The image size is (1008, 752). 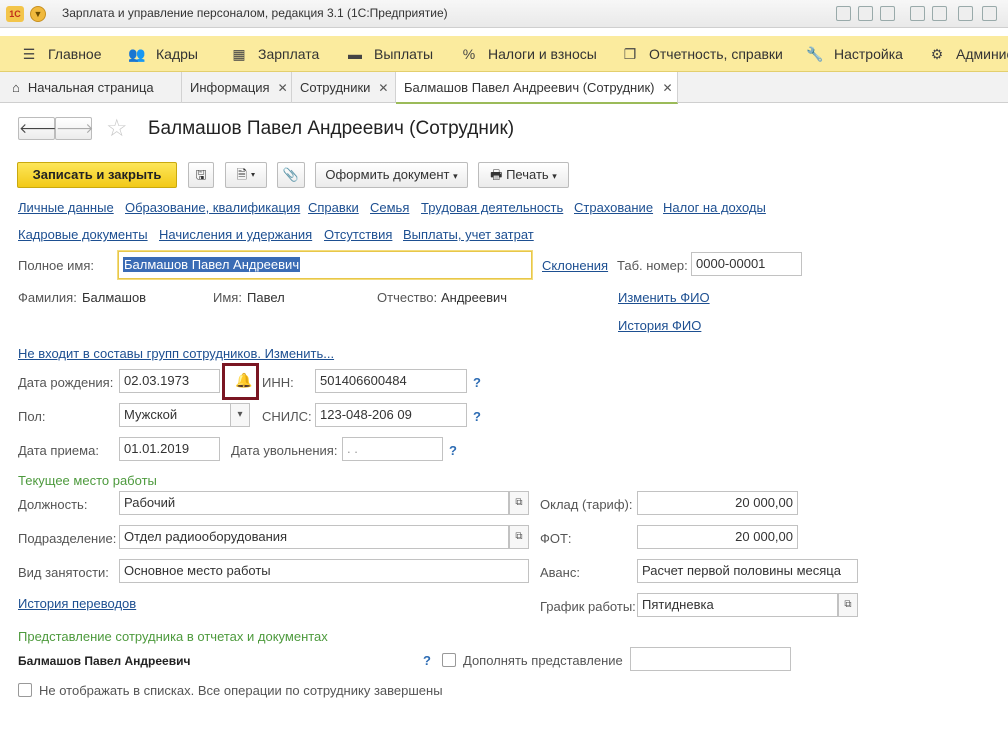 I want to click on create-based-on-button: 🗎 ▾, so click(x=246, y=175).